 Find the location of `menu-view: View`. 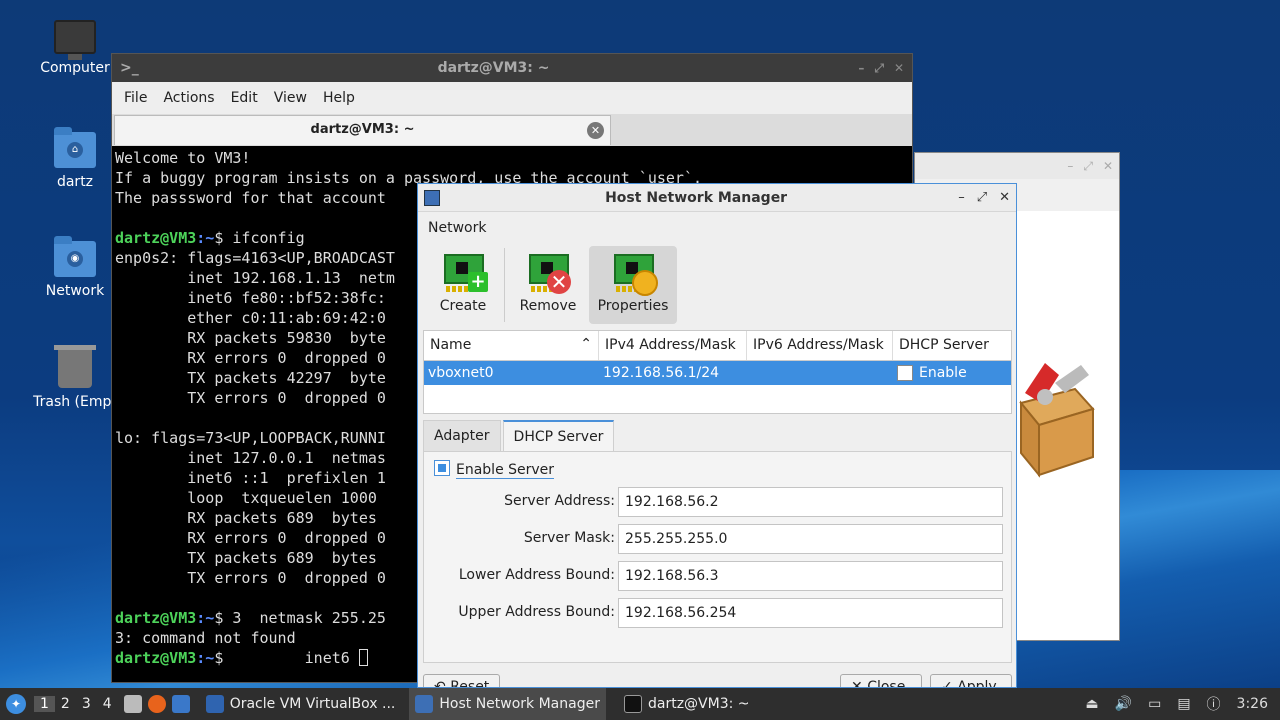

menu-view: View is located at coordinates (290, 98).